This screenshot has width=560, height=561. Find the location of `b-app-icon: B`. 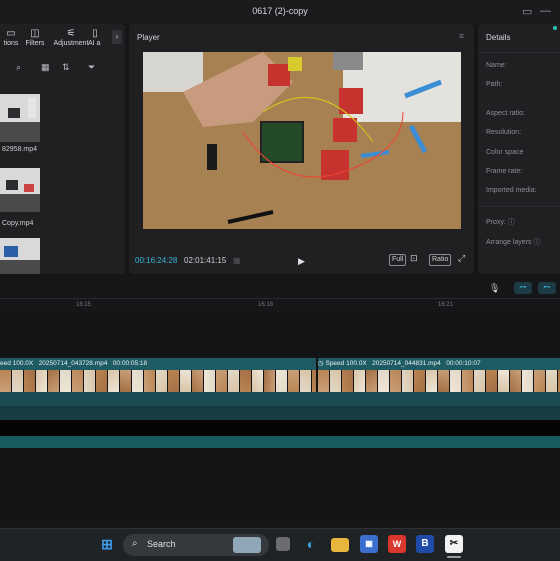

b-app-icon: B is located at coordinates (425, 544).